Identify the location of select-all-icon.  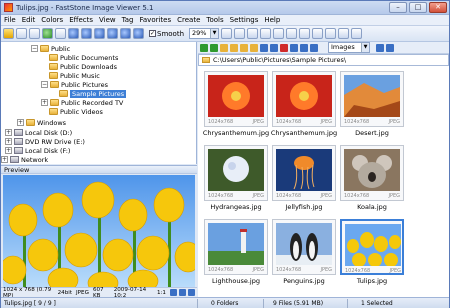
(274, 47).